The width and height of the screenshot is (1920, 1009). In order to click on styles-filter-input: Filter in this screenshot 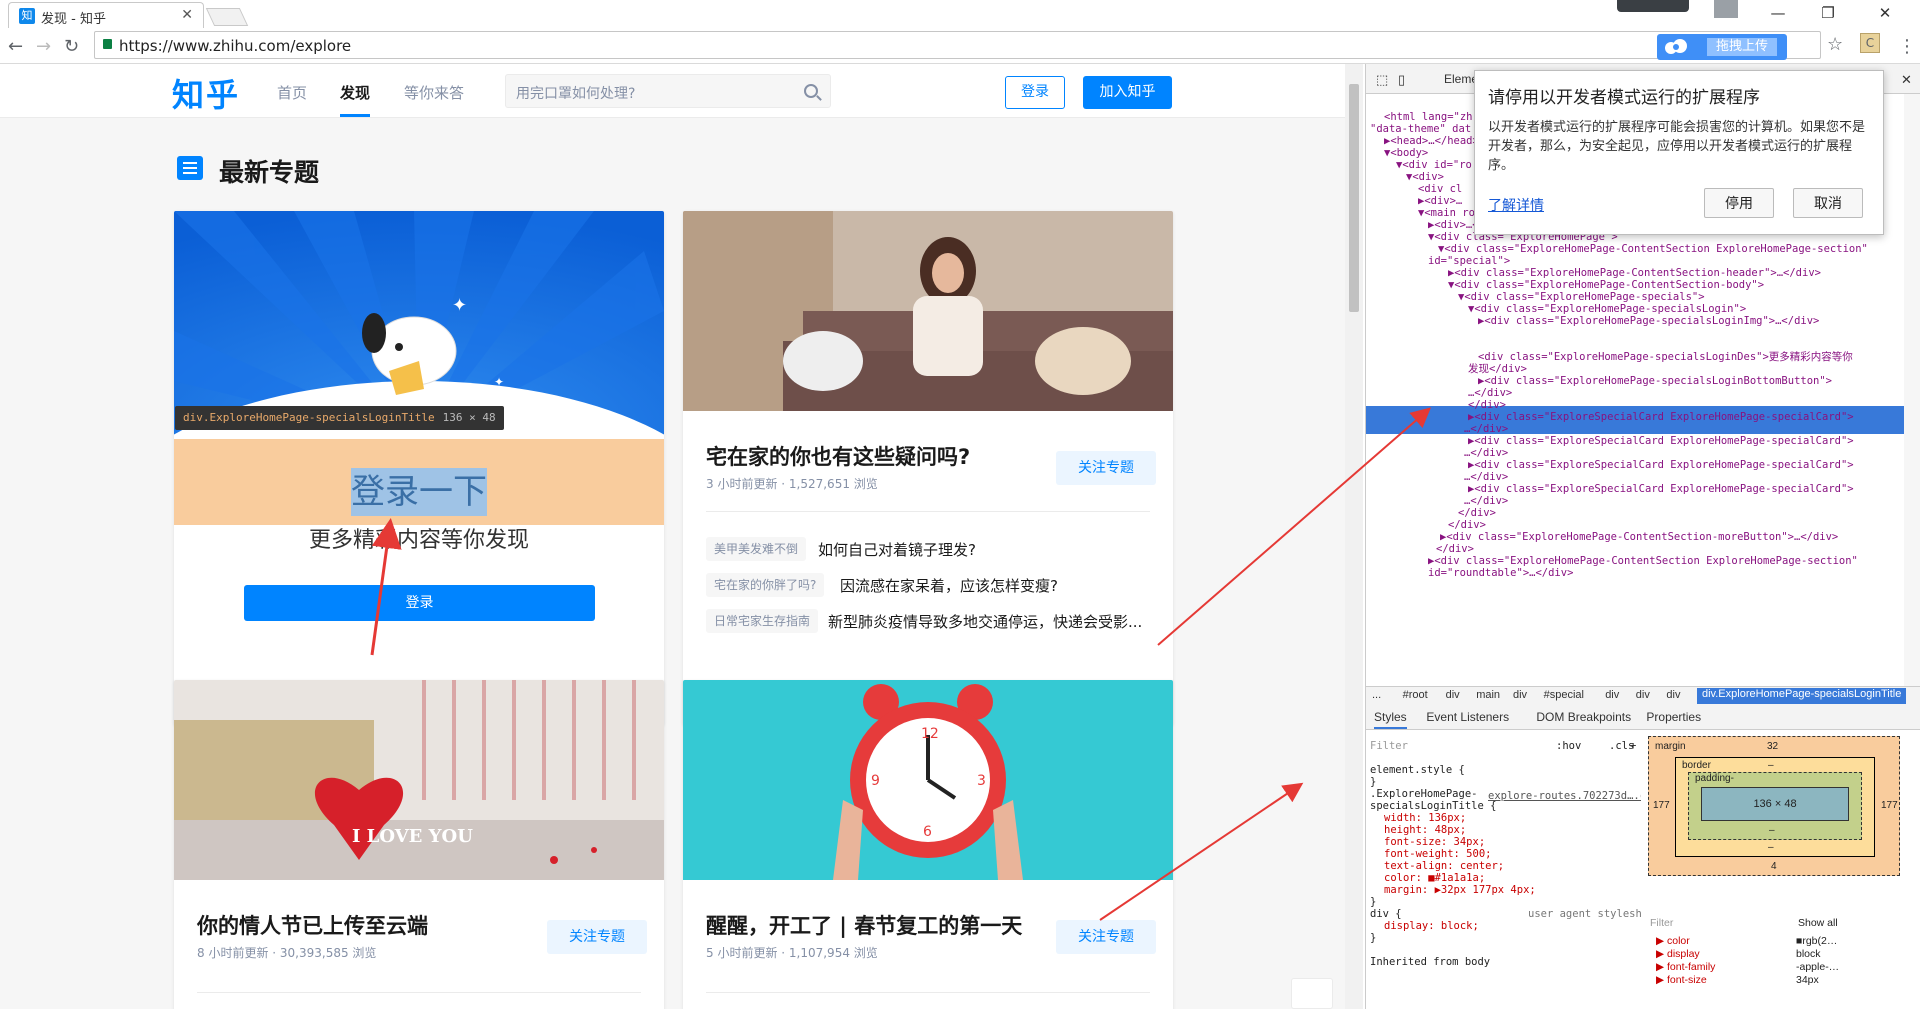, I will do `click(1389, 746)`.